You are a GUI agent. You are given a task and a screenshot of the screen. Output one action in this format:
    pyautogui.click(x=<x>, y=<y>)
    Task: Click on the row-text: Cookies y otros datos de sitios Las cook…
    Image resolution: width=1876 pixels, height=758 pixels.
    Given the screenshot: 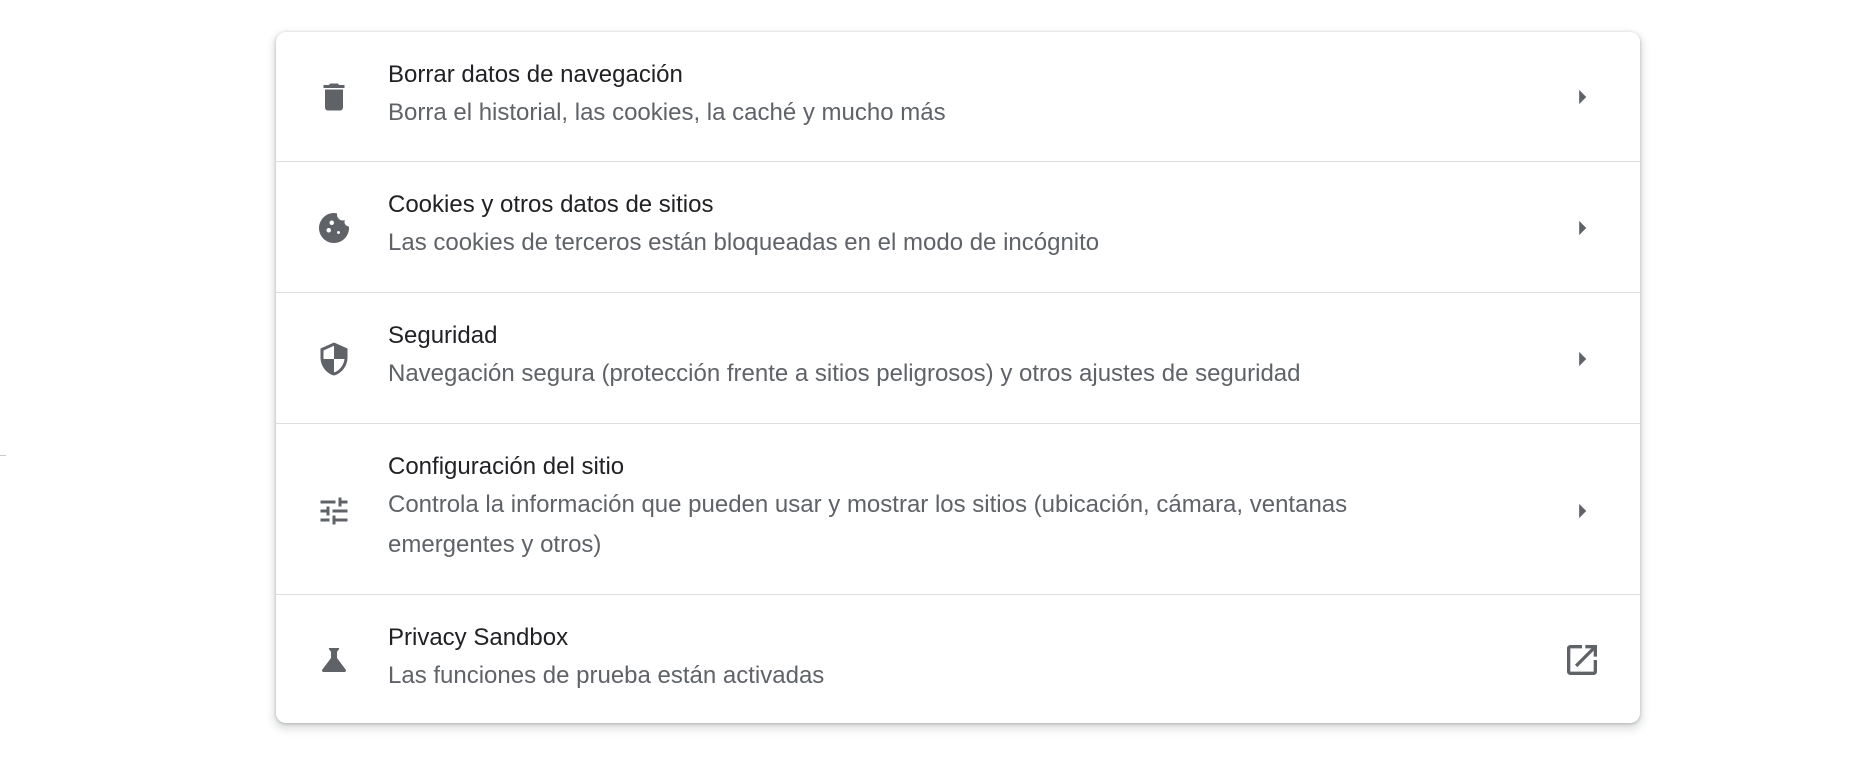 What is the action you would take?
    pyautogui.click(x=929, y=226)
    